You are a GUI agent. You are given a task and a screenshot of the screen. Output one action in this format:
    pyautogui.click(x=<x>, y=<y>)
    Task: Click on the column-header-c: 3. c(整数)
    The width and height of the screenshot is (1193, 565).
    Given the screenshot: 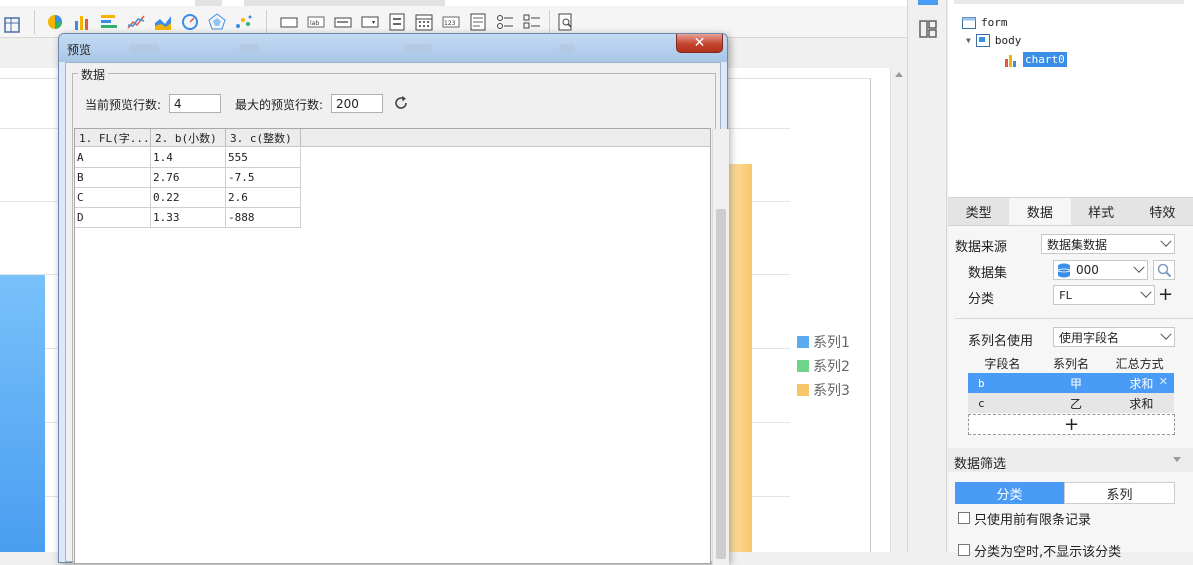 What is the action you would take?
    pyautogui.click(x=263, y=138)
    